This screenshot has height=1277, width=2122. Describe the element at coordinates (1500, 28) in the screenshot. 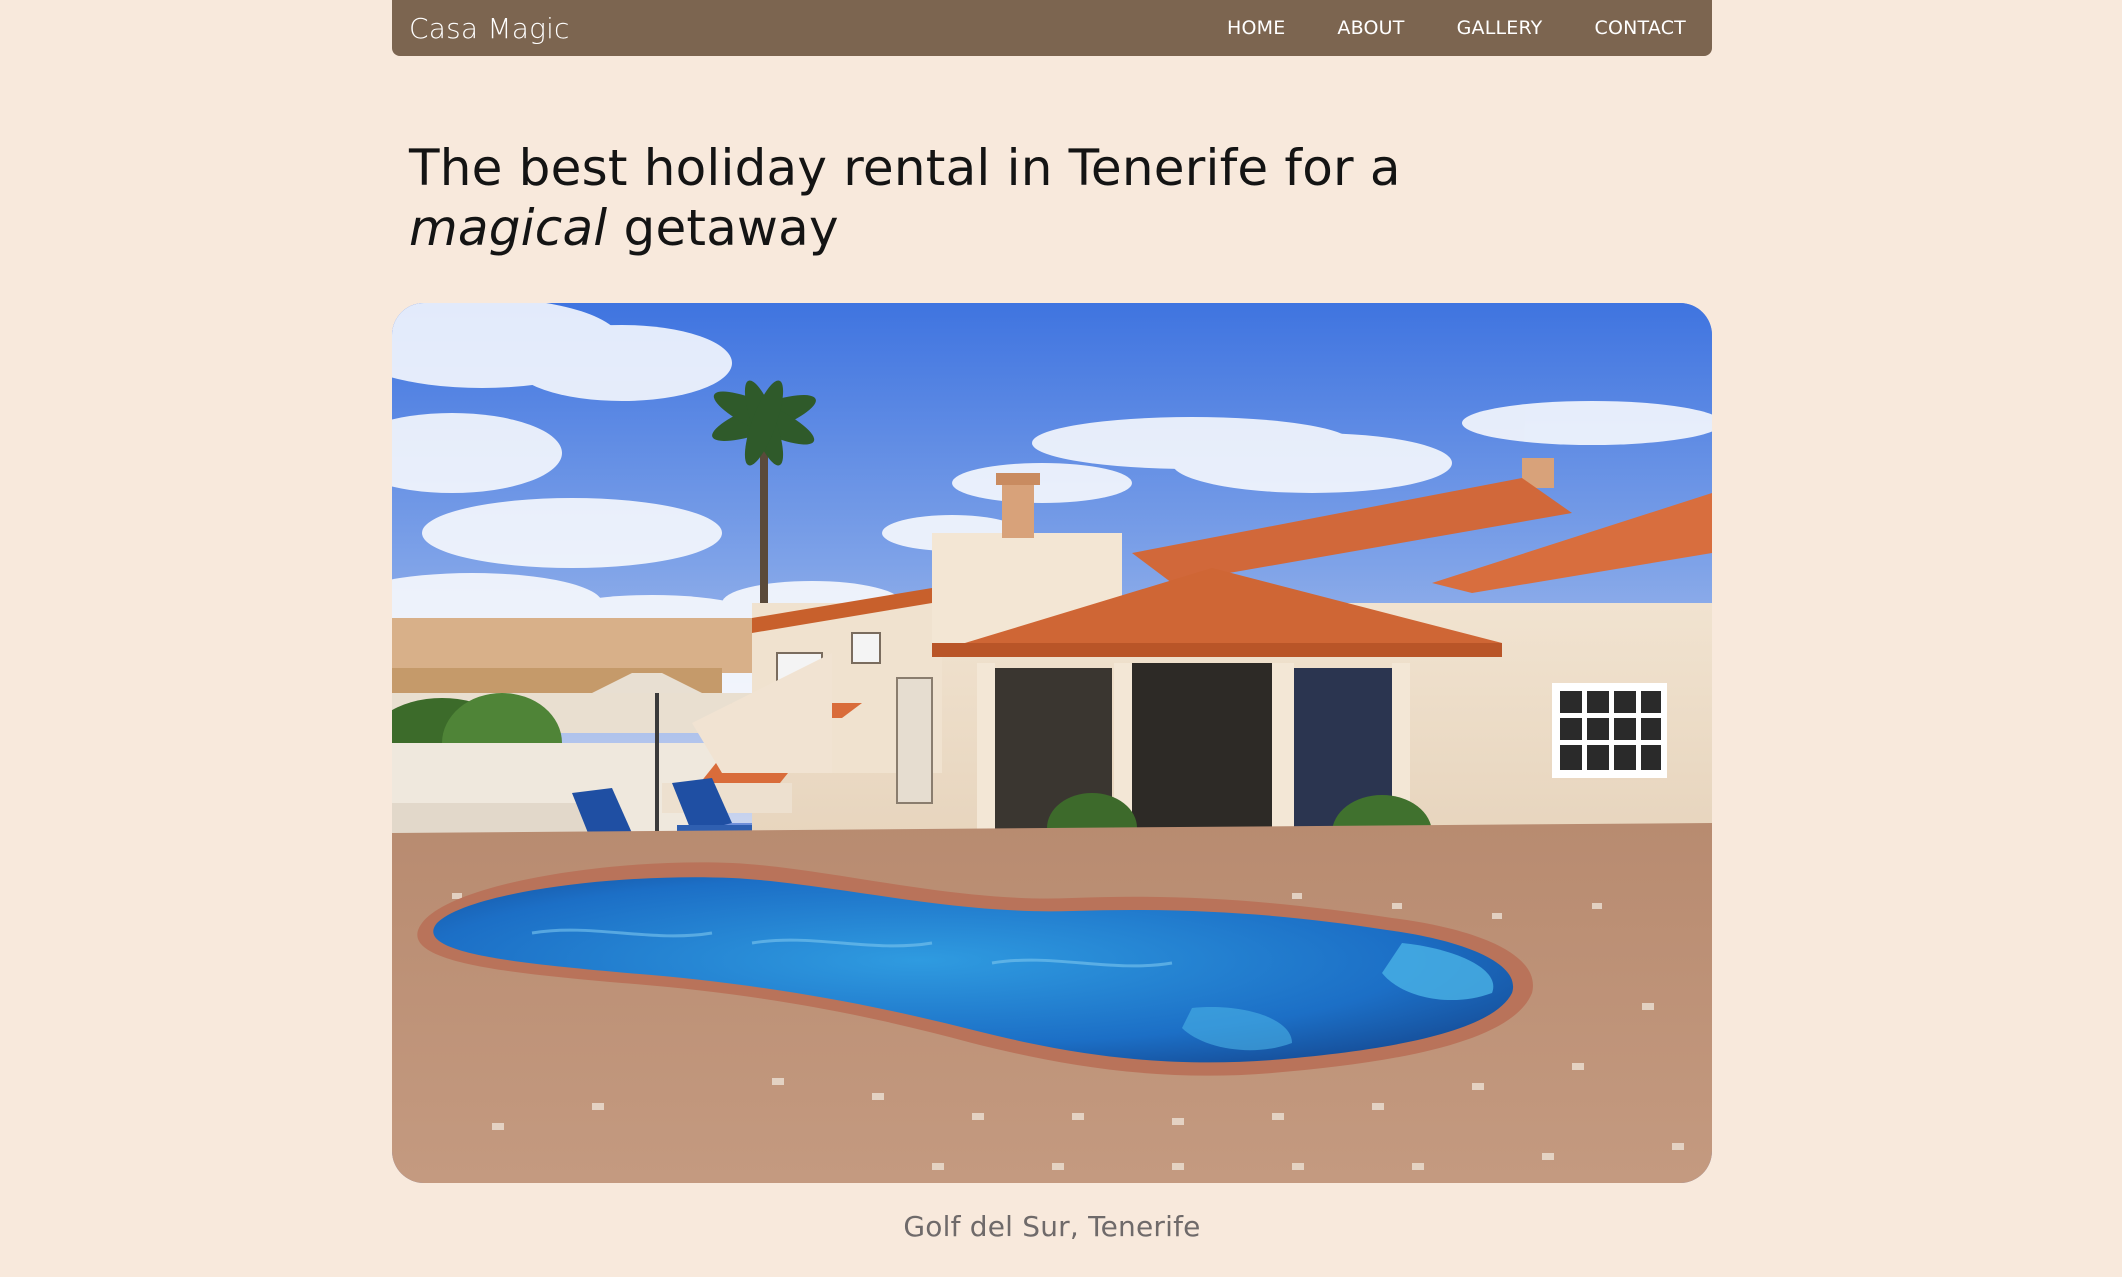

I see `nav-link-gallery: GALLERY` at that location.